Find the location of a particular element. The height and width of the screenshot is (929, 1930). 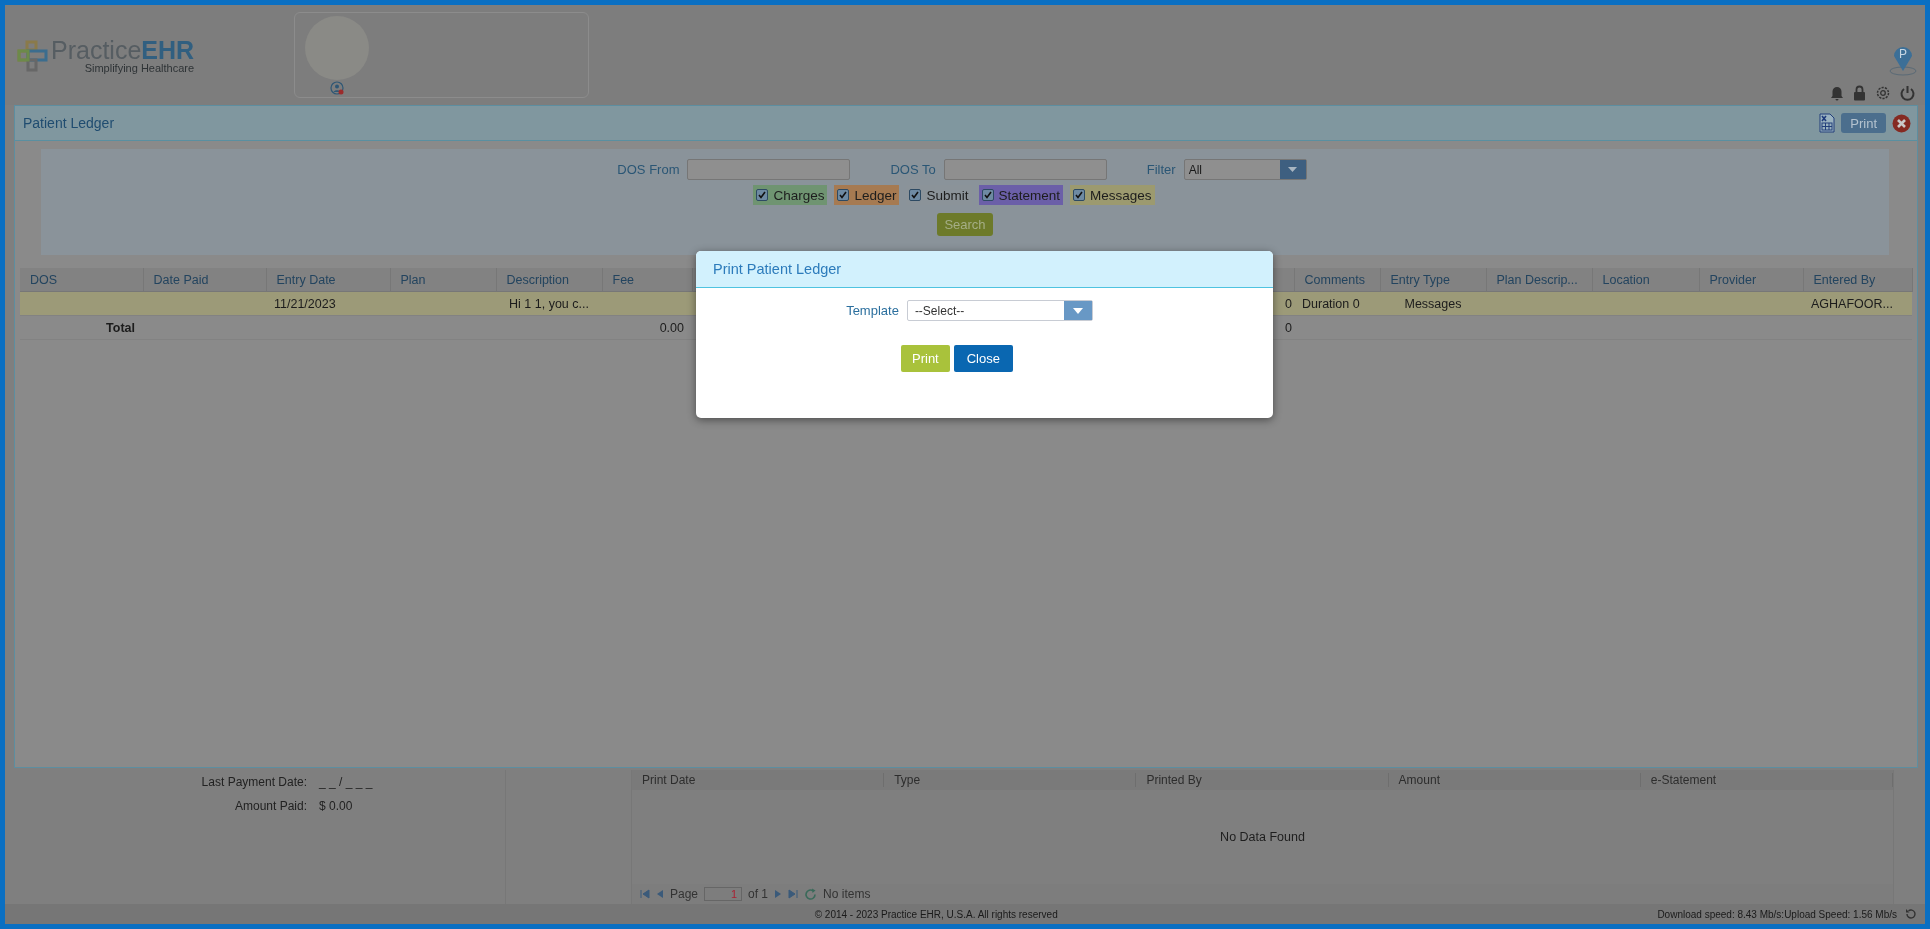

column-header: DOS is located at coordinates (44, 279).